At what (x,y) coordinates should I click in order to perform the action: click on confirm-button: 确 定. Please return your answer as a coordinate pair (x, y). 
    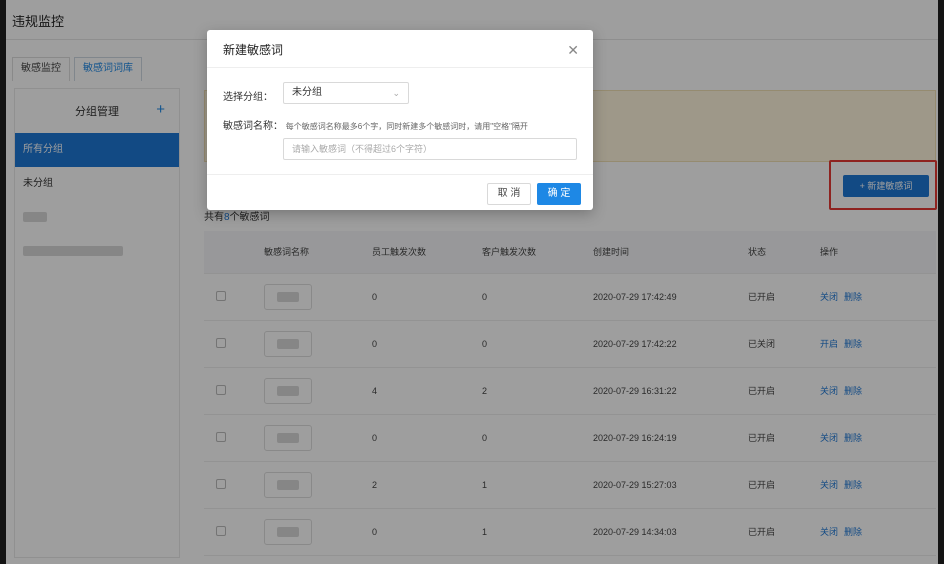
    Looking at the image, I should click on (559, 194).